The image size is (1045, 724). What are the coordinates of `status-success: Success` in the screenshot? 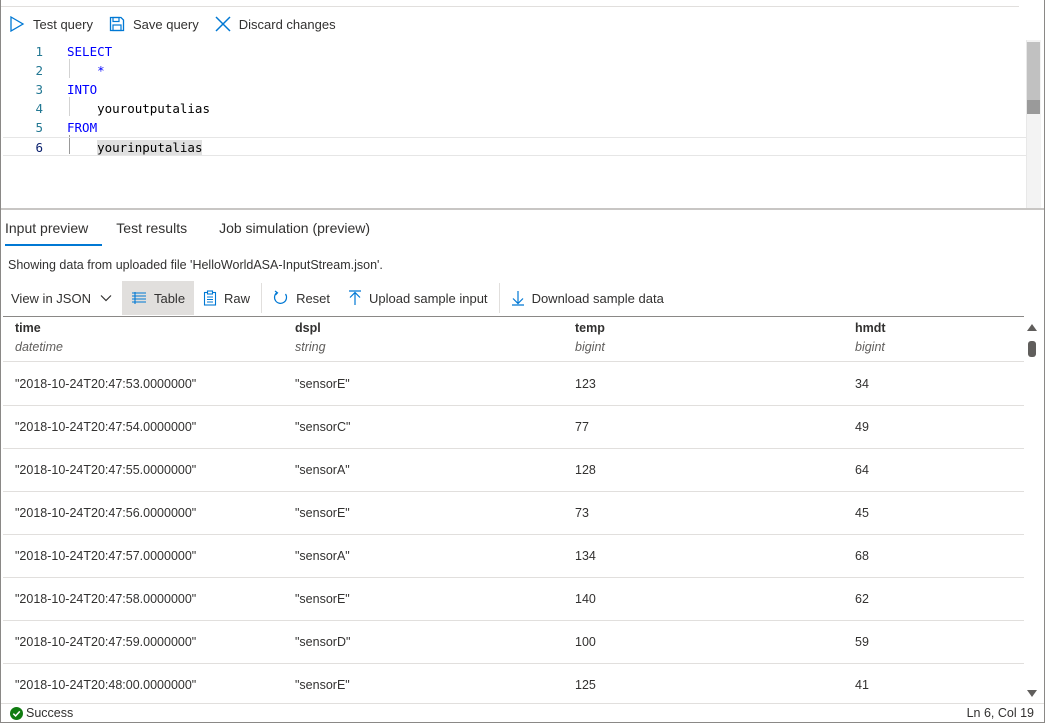 It's located at (41, 713).